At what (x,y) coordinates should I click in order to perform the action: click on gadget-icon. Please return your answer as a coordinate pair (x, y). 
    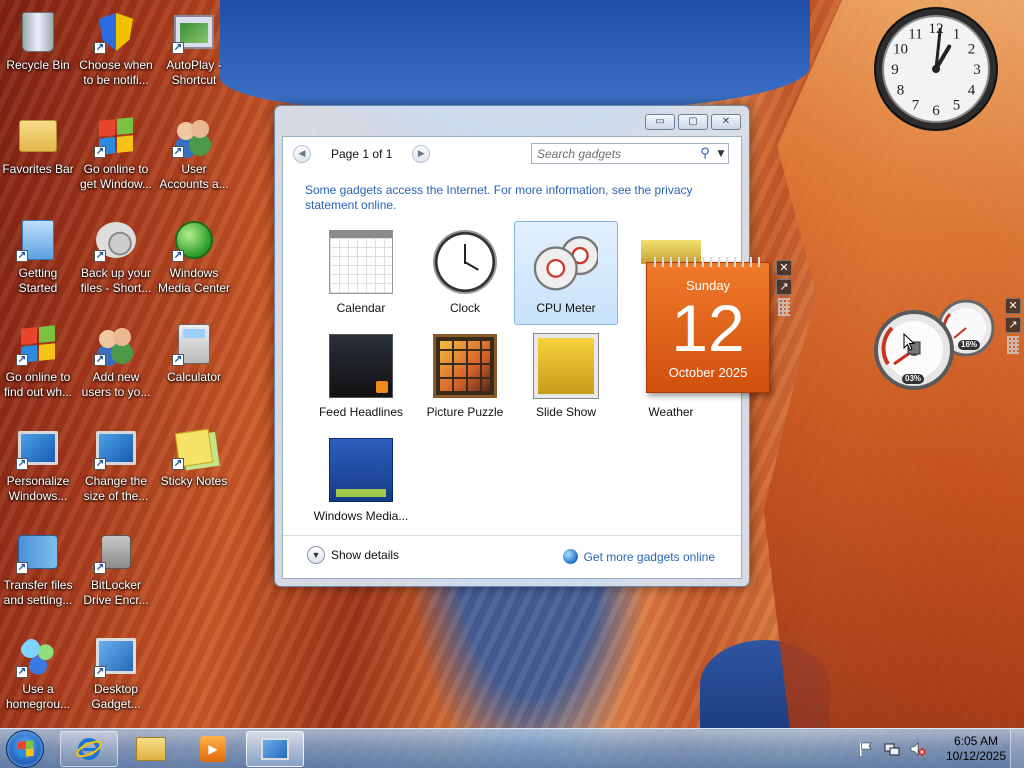
    Looking at the image, I should click on (275, 749).